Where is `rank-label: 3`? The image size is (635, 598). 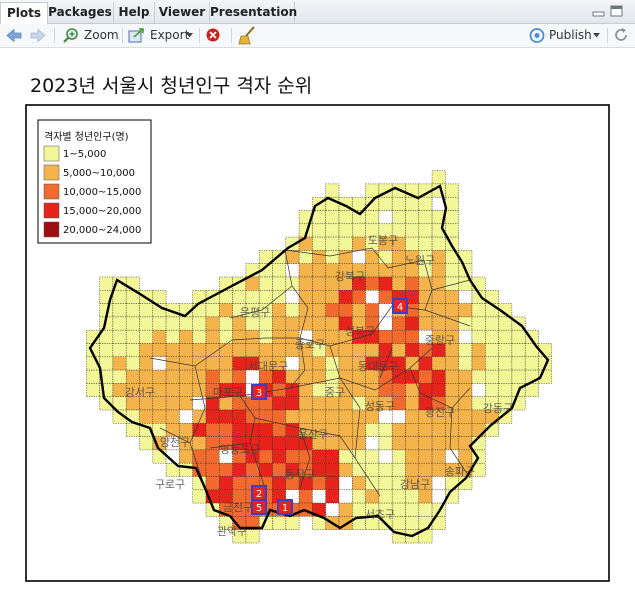
rank-label: 3 is located at coordinates (259, 393).